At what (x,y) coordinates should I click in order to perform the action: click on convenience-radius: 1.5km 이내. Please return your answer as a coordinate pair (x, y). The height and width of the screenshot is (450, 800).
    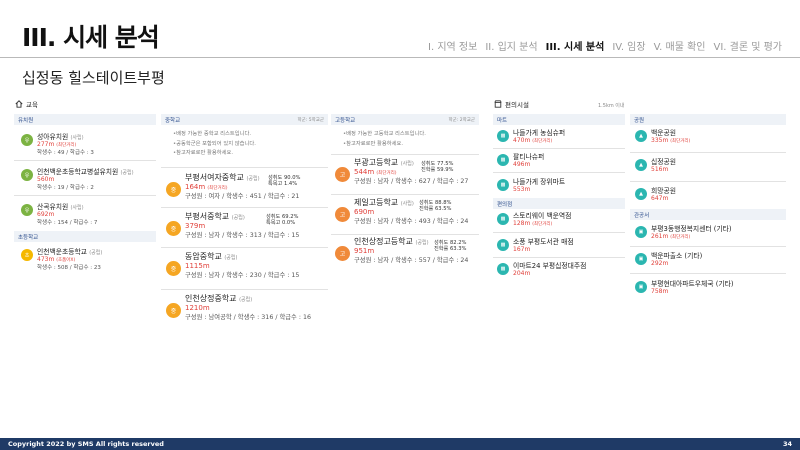
    Looking at the image, I should click on (611, 106).